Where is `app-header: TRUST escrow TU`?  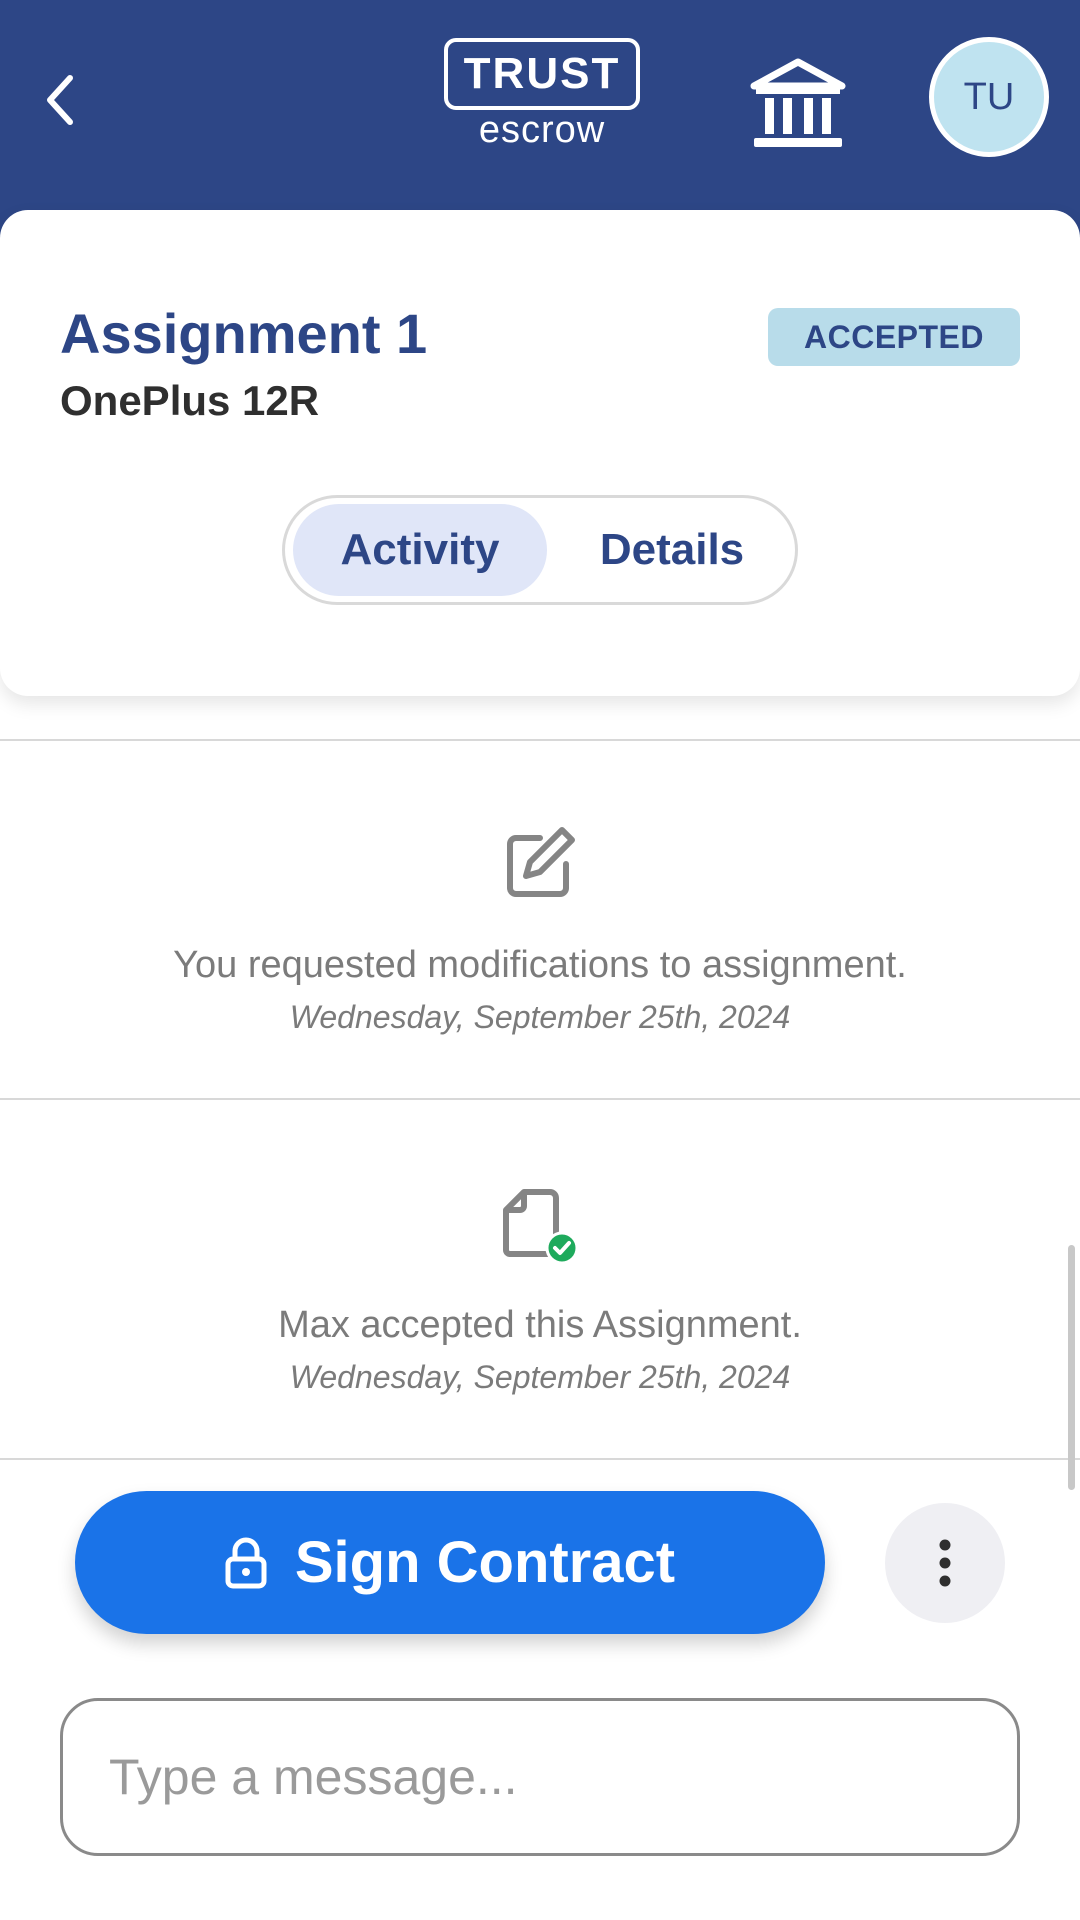 app-header: TRUST escrow TU is located at coordinates (540, 120).